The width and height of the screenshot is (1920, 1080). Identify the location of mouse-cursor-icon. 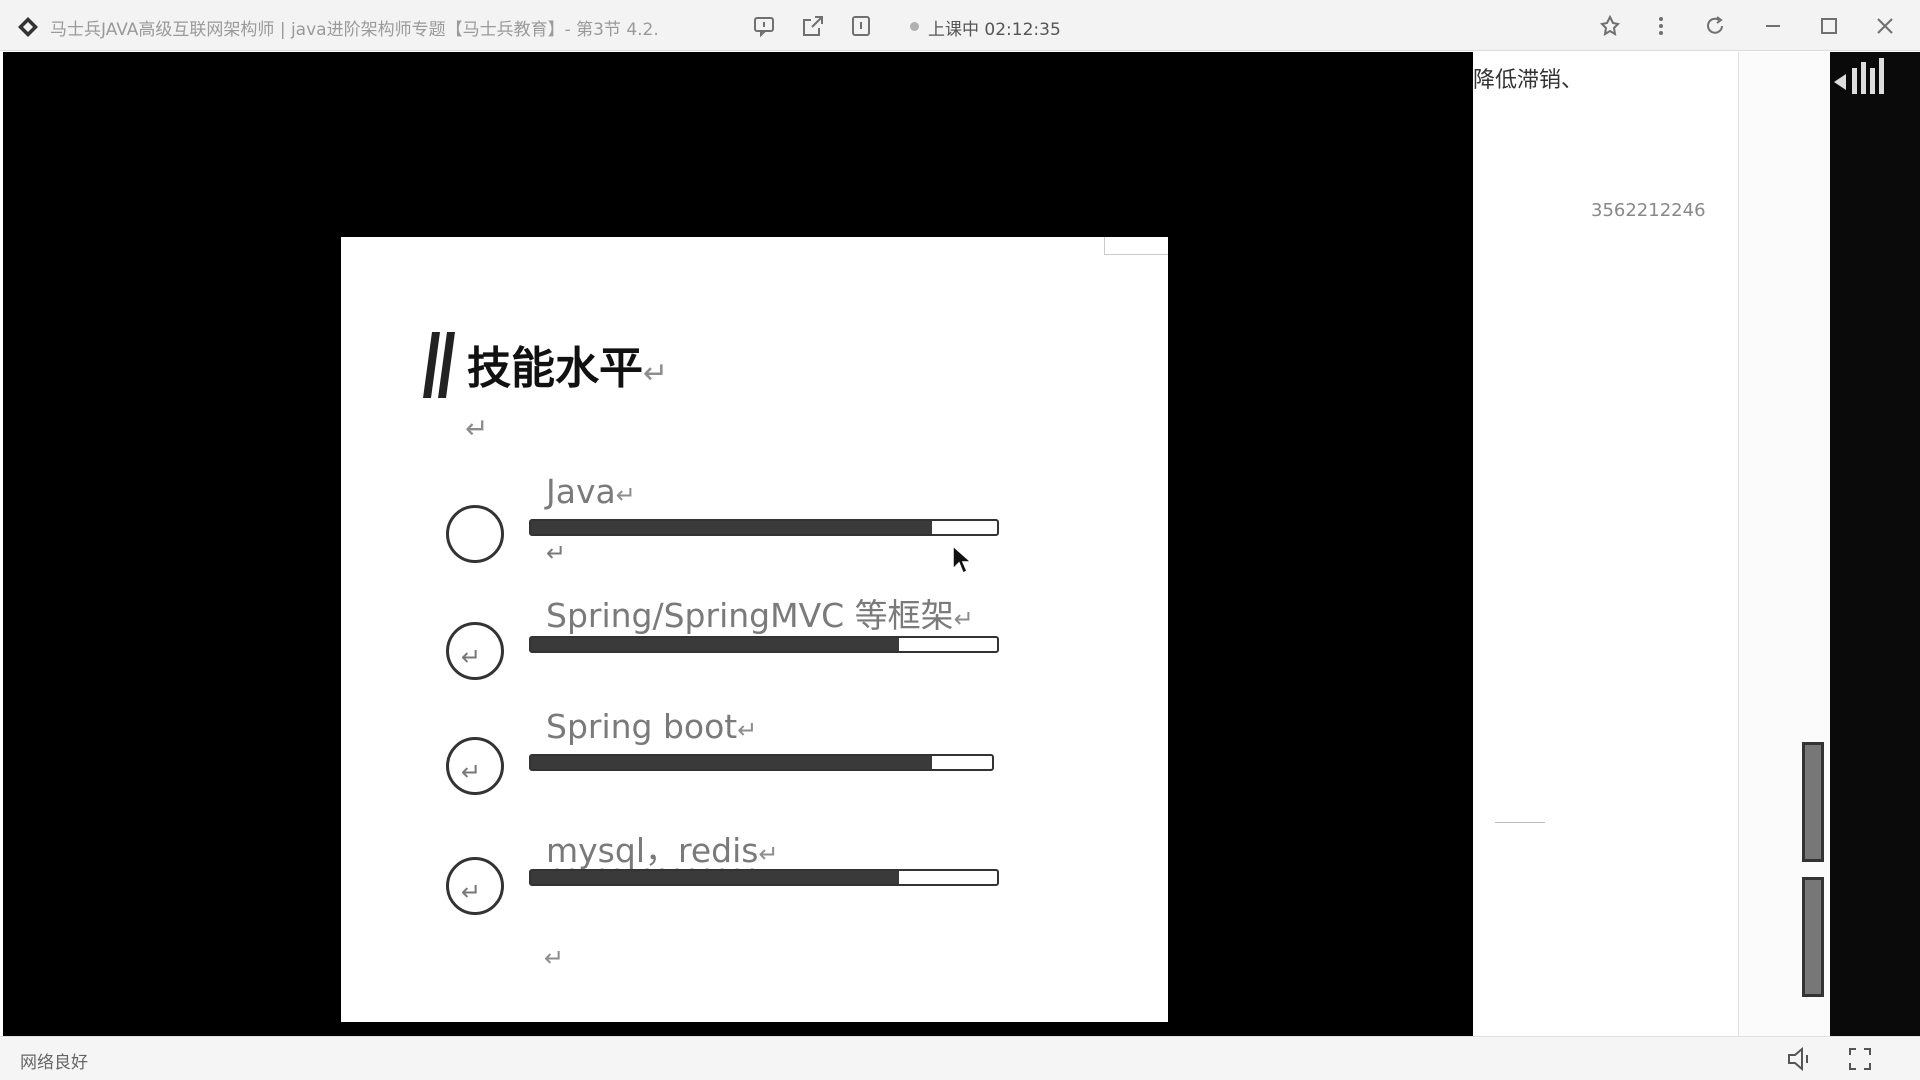
(962, 560).